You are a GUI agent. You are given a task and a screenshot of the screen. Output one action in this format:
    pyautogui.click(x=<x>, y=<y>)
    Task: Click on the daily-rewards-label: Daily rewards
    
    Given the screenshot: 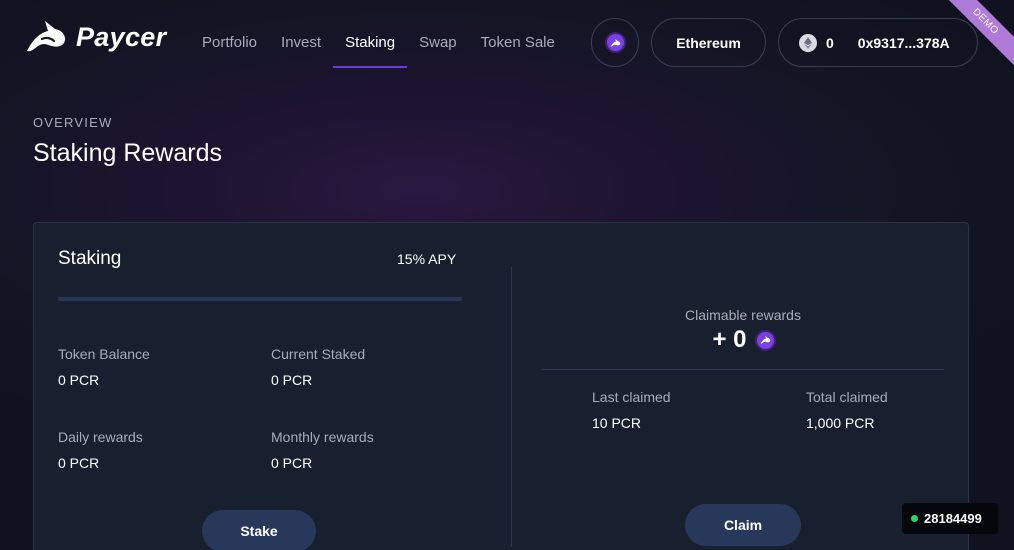 What is the action you would take?
    pyautogui.click(x=100, y=437)
    